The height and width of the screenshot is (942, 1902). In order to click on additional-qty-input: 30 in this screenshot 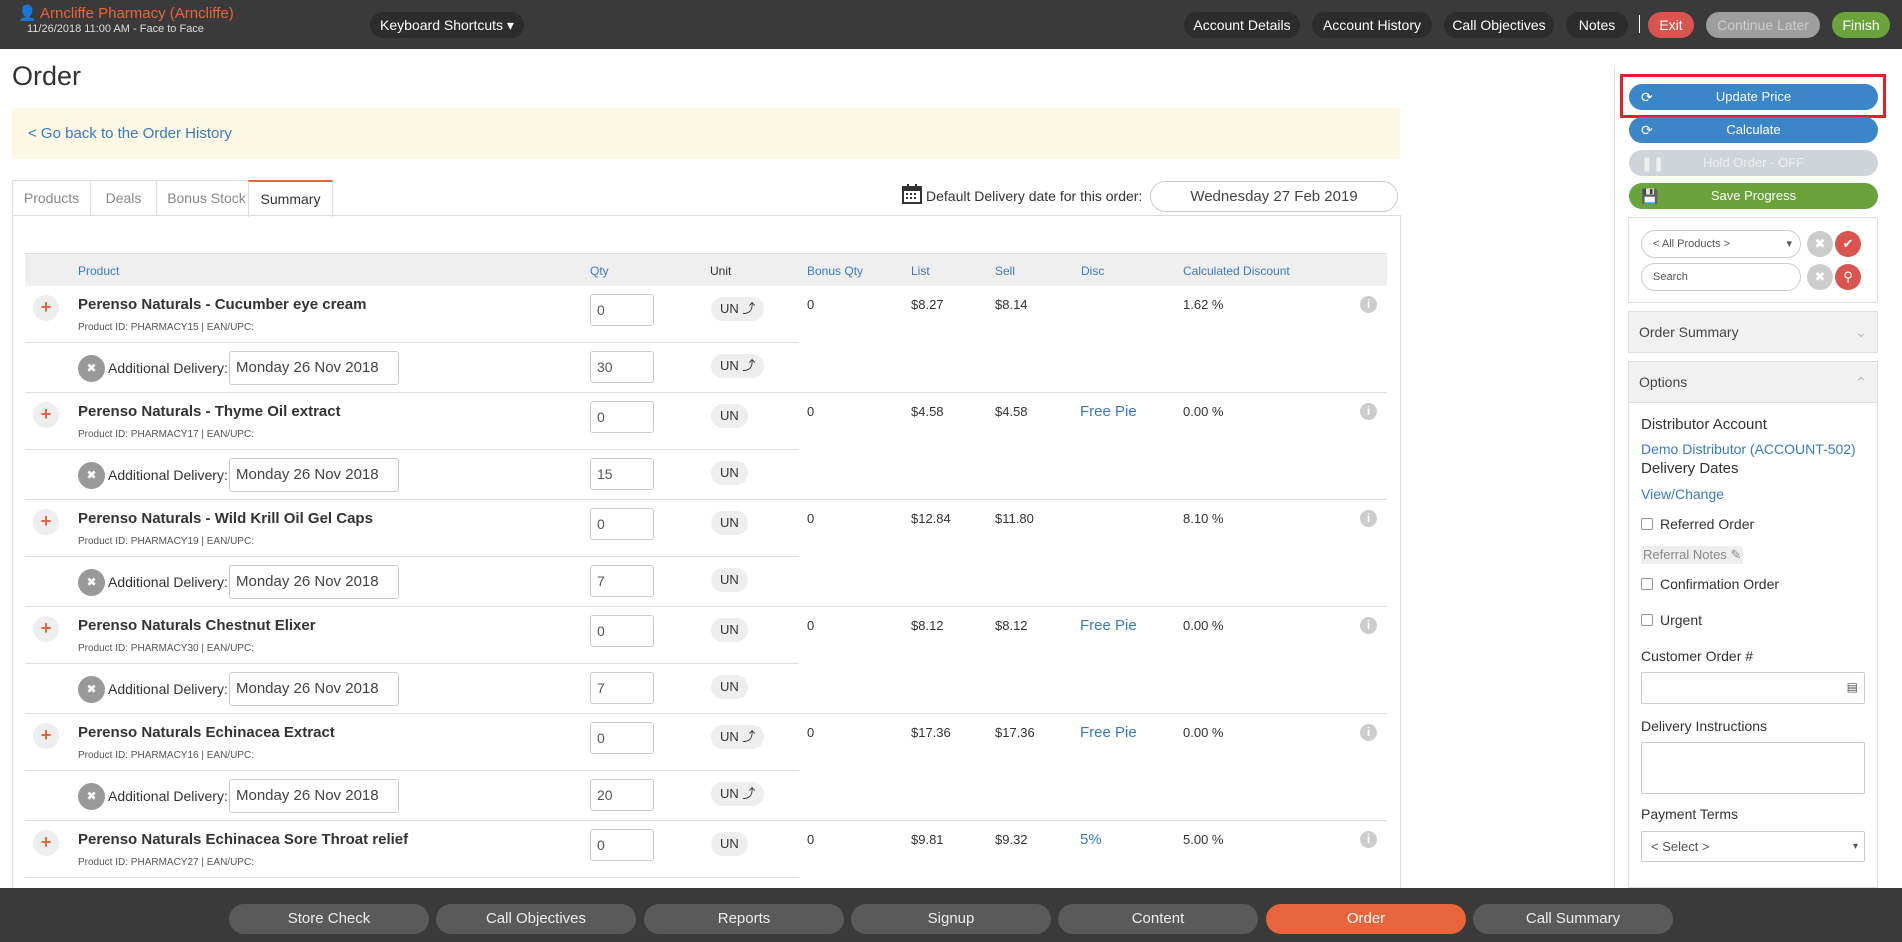, I will do `click(622, 367)`.